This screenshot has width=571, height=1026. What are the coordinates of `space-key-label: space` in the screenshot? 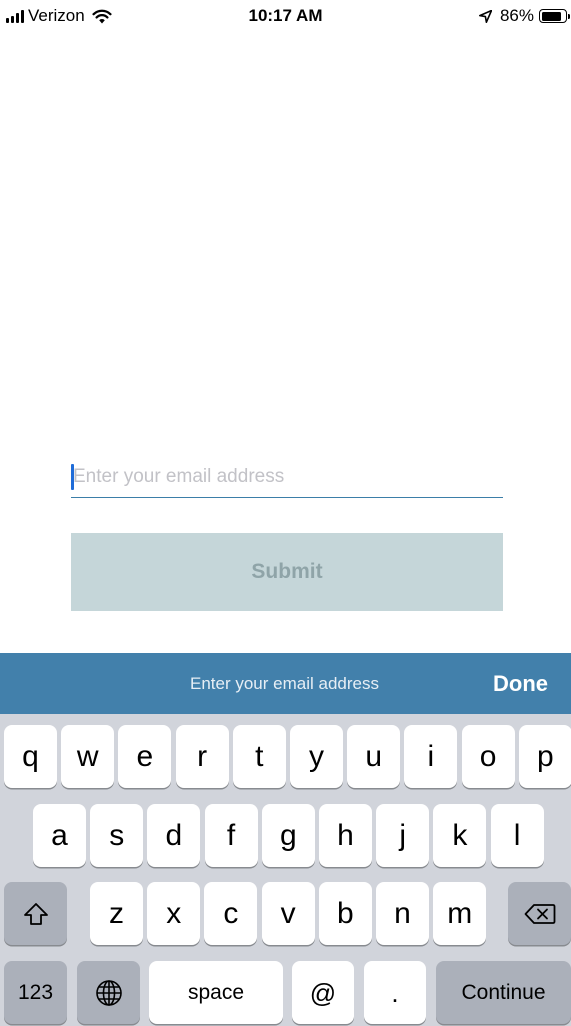 It's located at (216, 992).